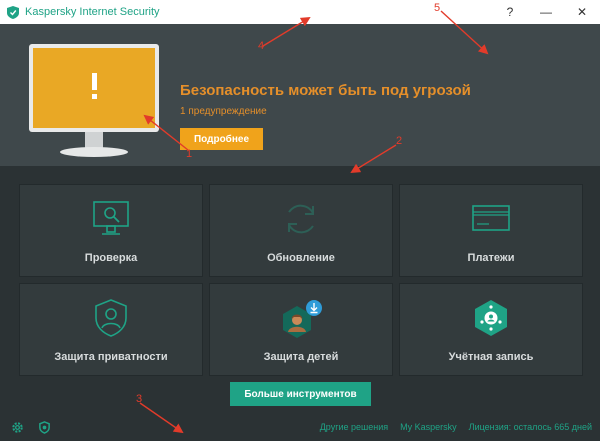  I want to click on alert-count: 1 предупреждение, so click(223, 111).